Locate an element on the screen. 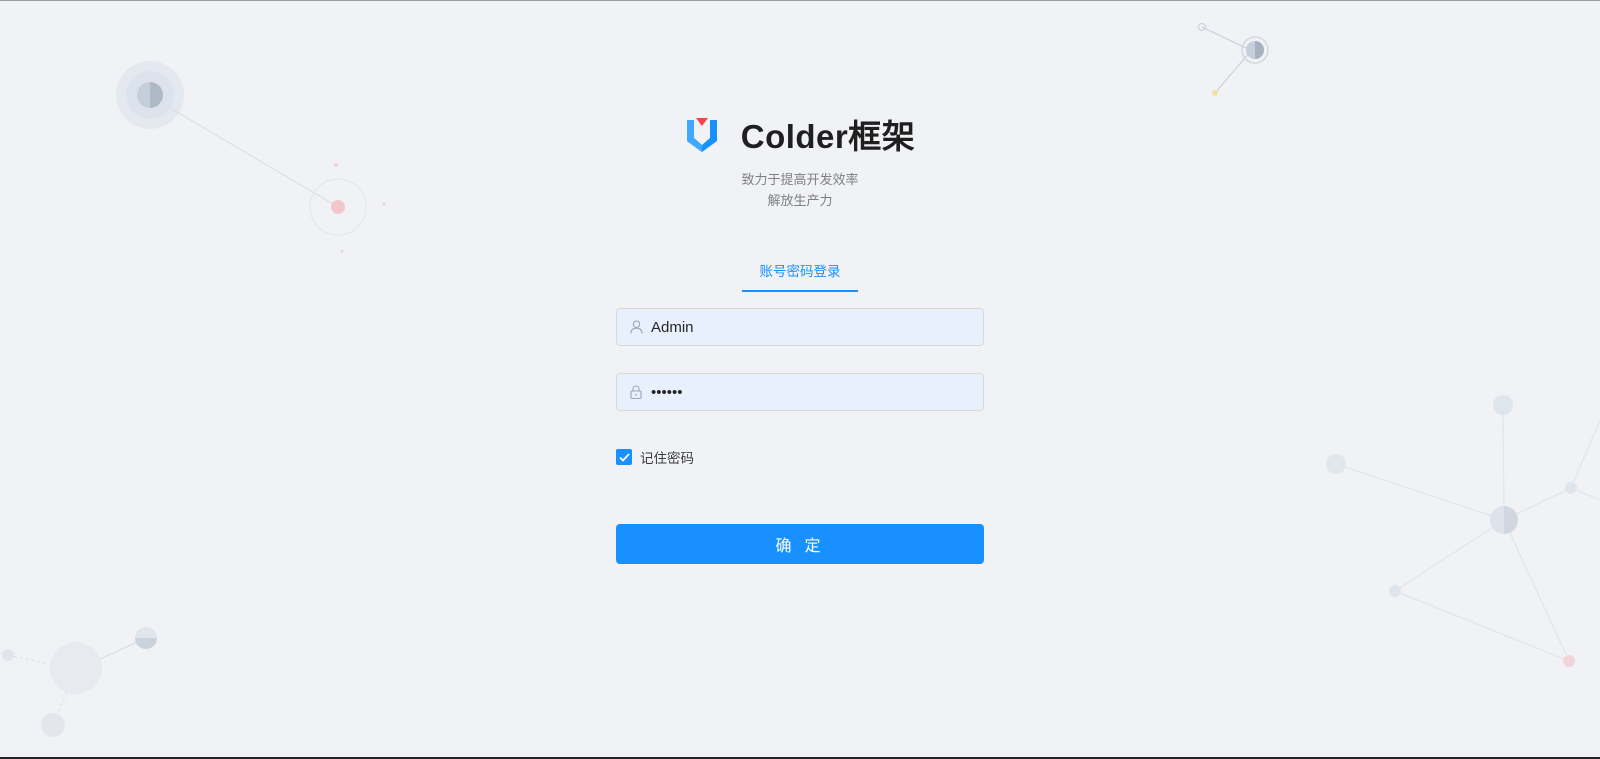  remember-checkbox is located at coordinates (624, 457).